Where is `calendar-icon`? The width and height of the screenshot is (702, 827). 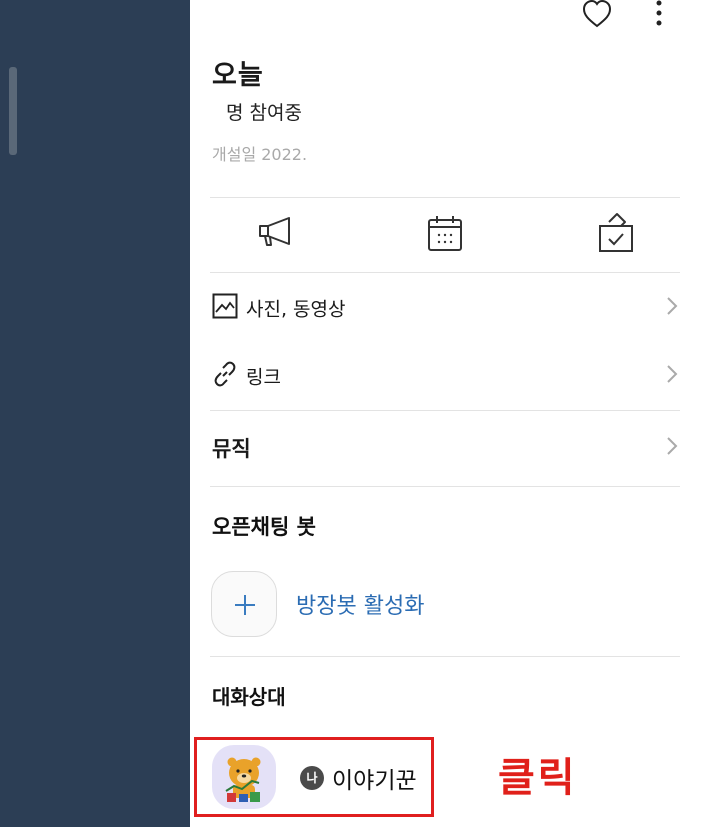 calendar-icon is located at coordinates (445, 235).